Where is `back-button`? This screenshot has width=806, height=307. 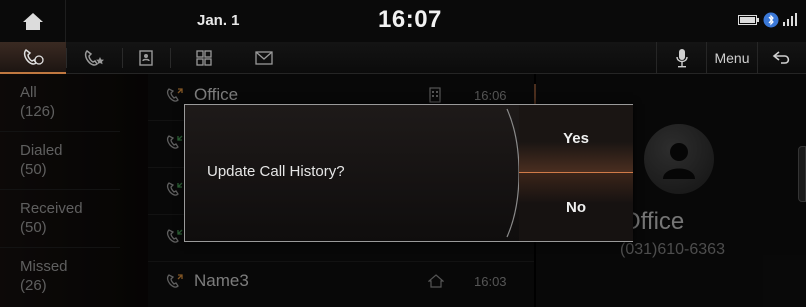 back-button is located at coordinates (782, 58).